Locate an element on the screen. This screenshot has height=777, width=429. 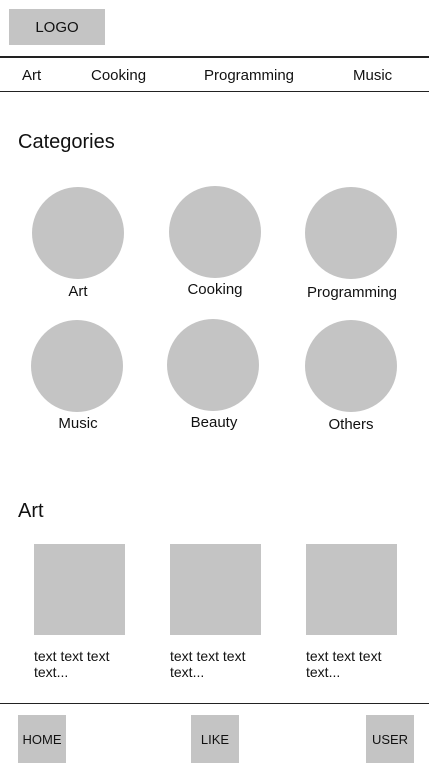
nav-item-cooking: Cooking is located at coordinates (118, 75).